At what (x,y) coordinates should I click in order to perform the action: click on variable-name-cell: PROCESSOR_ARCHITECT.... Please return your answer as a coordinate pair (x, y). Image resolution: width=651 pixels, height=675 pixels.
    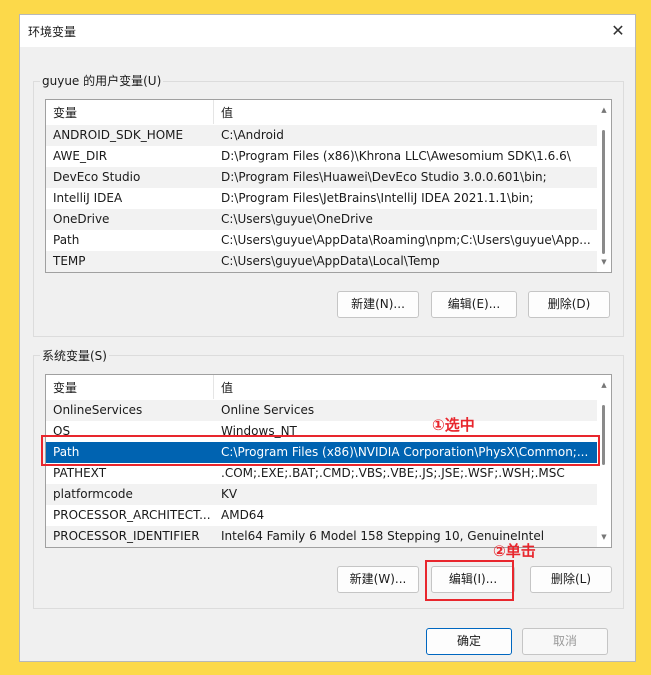
    Looking at the image, I should click on (132, 515).